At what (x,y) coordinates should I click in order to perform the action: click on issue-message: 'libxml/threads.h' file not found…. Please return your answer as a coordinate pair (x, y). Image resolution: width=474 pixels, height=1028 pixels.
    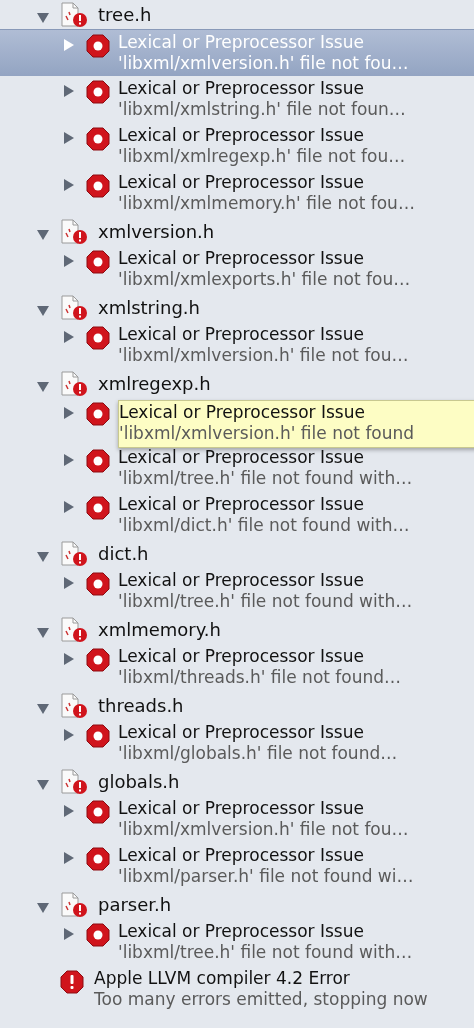
    Looking at the image, I should click on (260, 677).